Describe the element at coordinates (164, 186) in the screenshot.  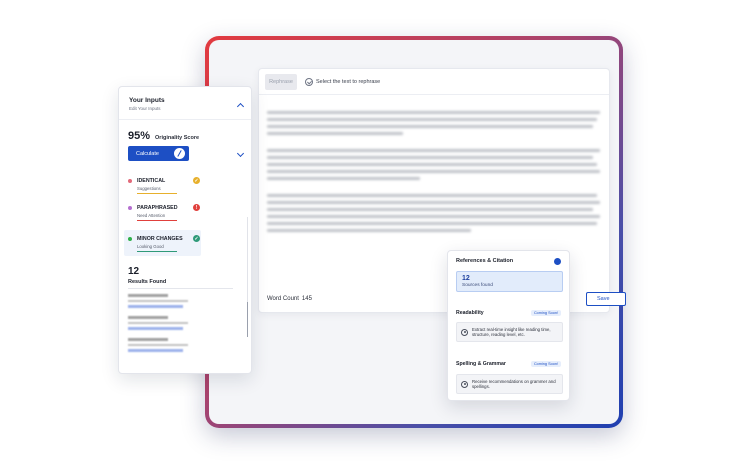
I see `category-identical: IDENTICAL Suggestions ✓` at that location.